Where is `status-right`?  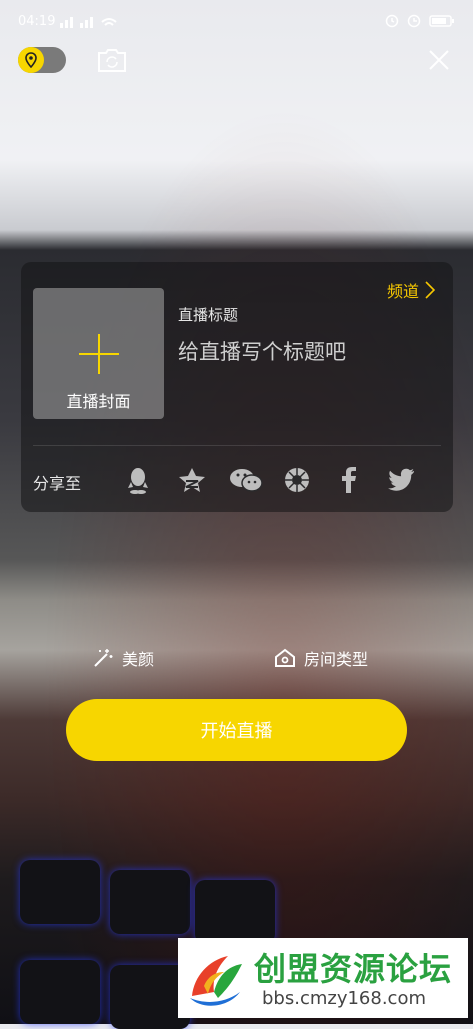 status-right is located at coordinates (420, 21).